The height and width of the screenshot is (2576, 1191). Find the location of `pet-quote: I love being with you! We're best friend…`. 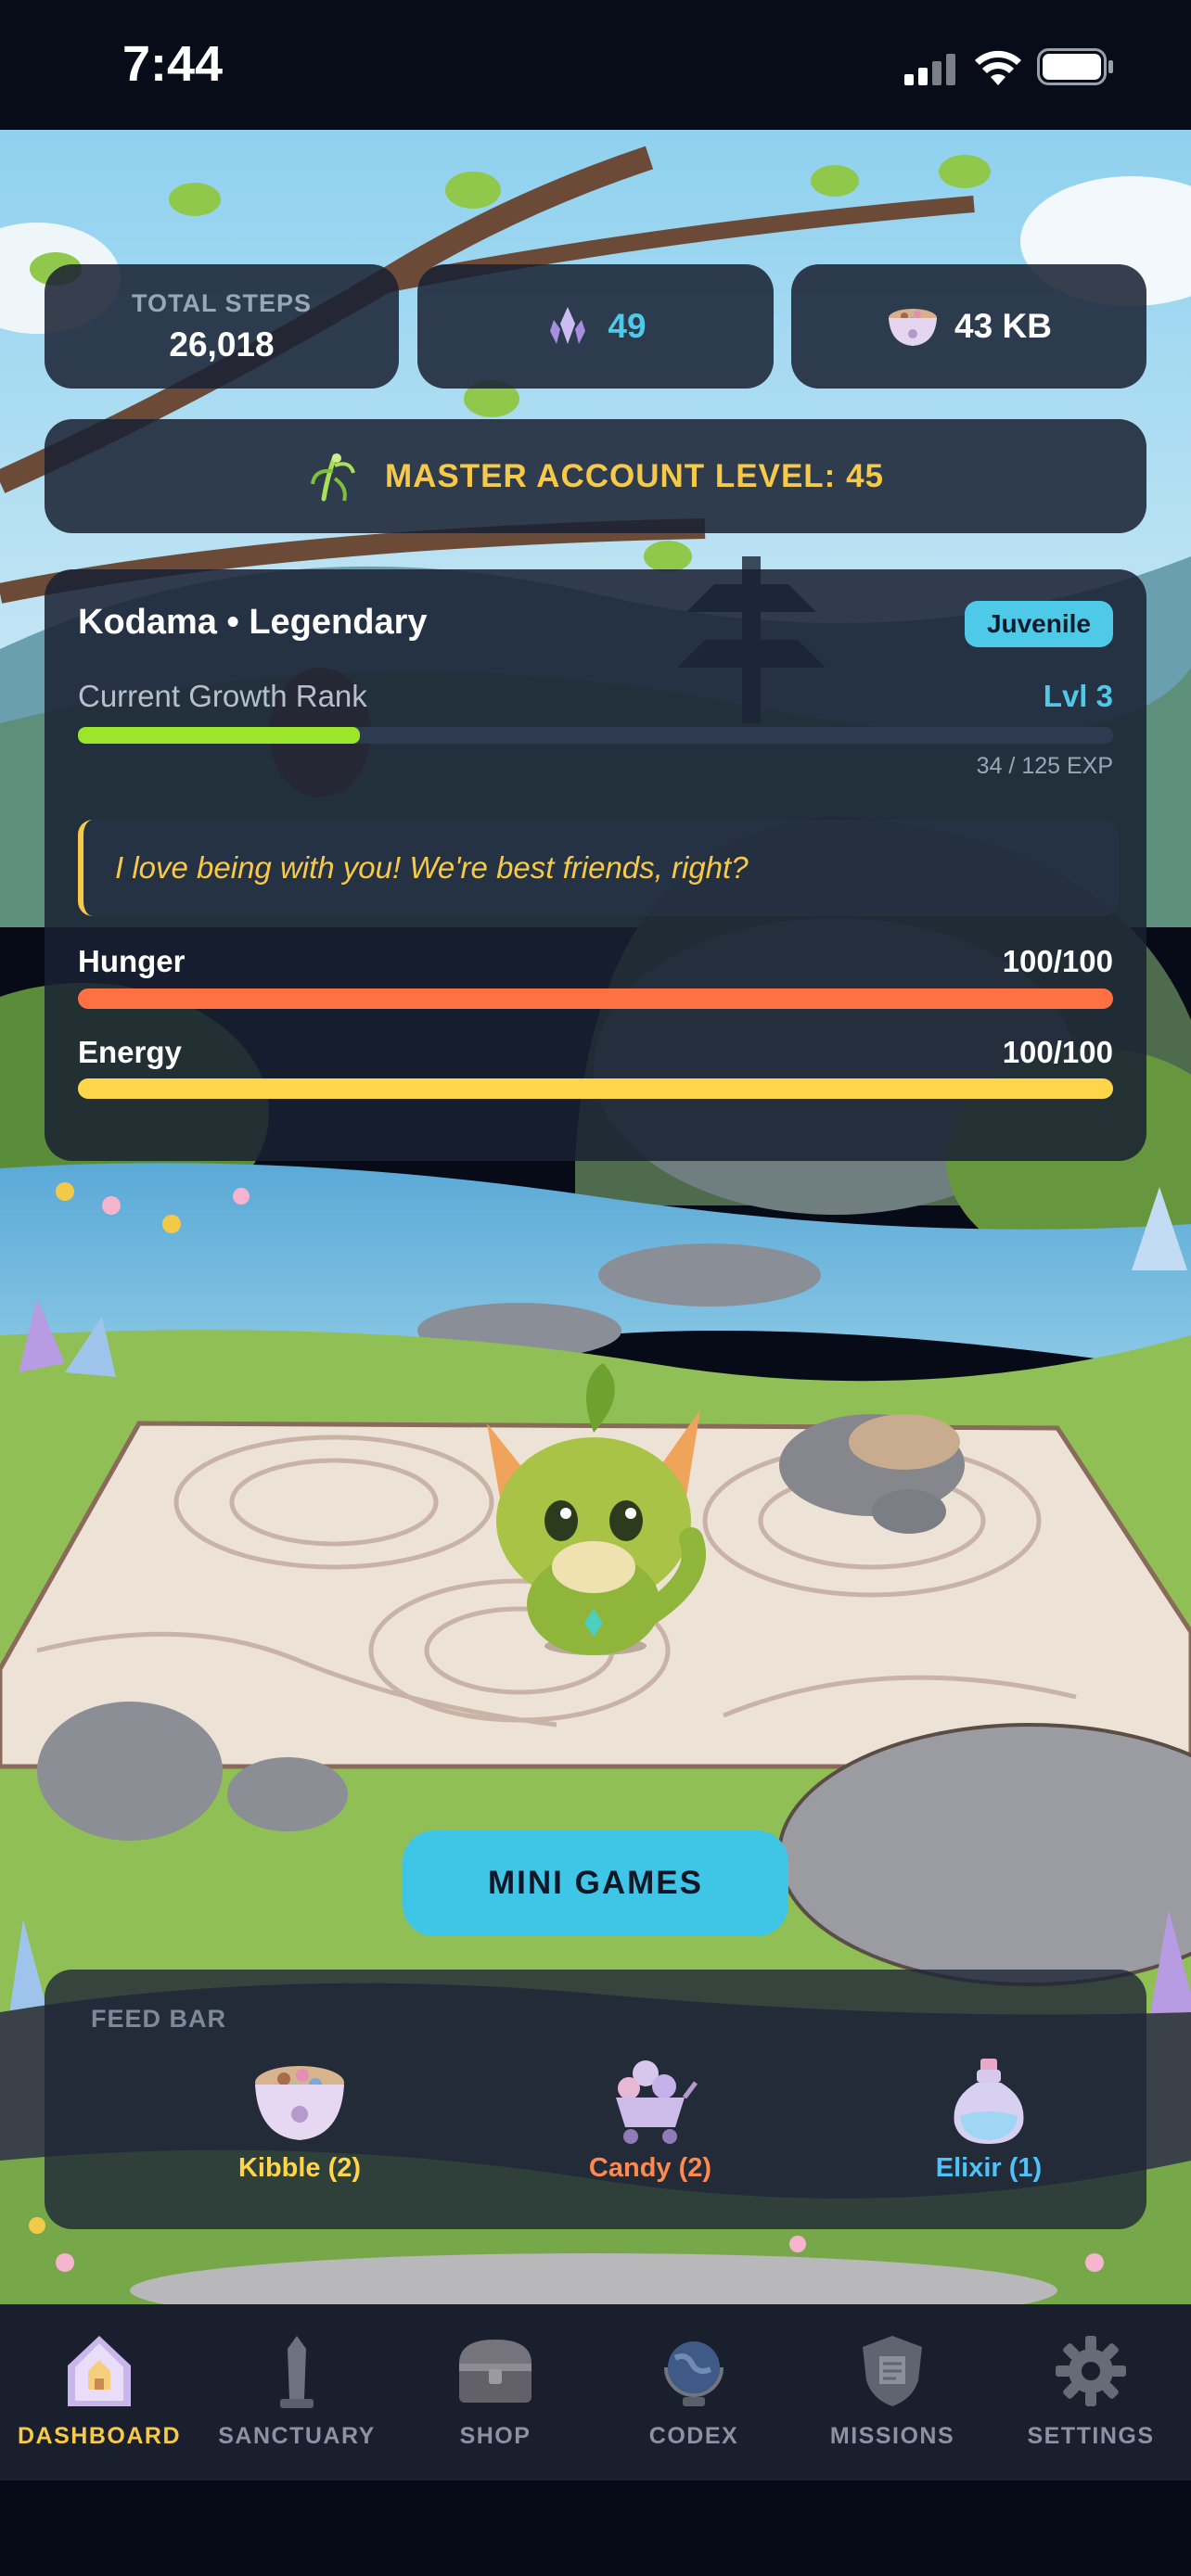

pet-quote: I love being with you! We're best friend… is located at coordinates (432, 867).